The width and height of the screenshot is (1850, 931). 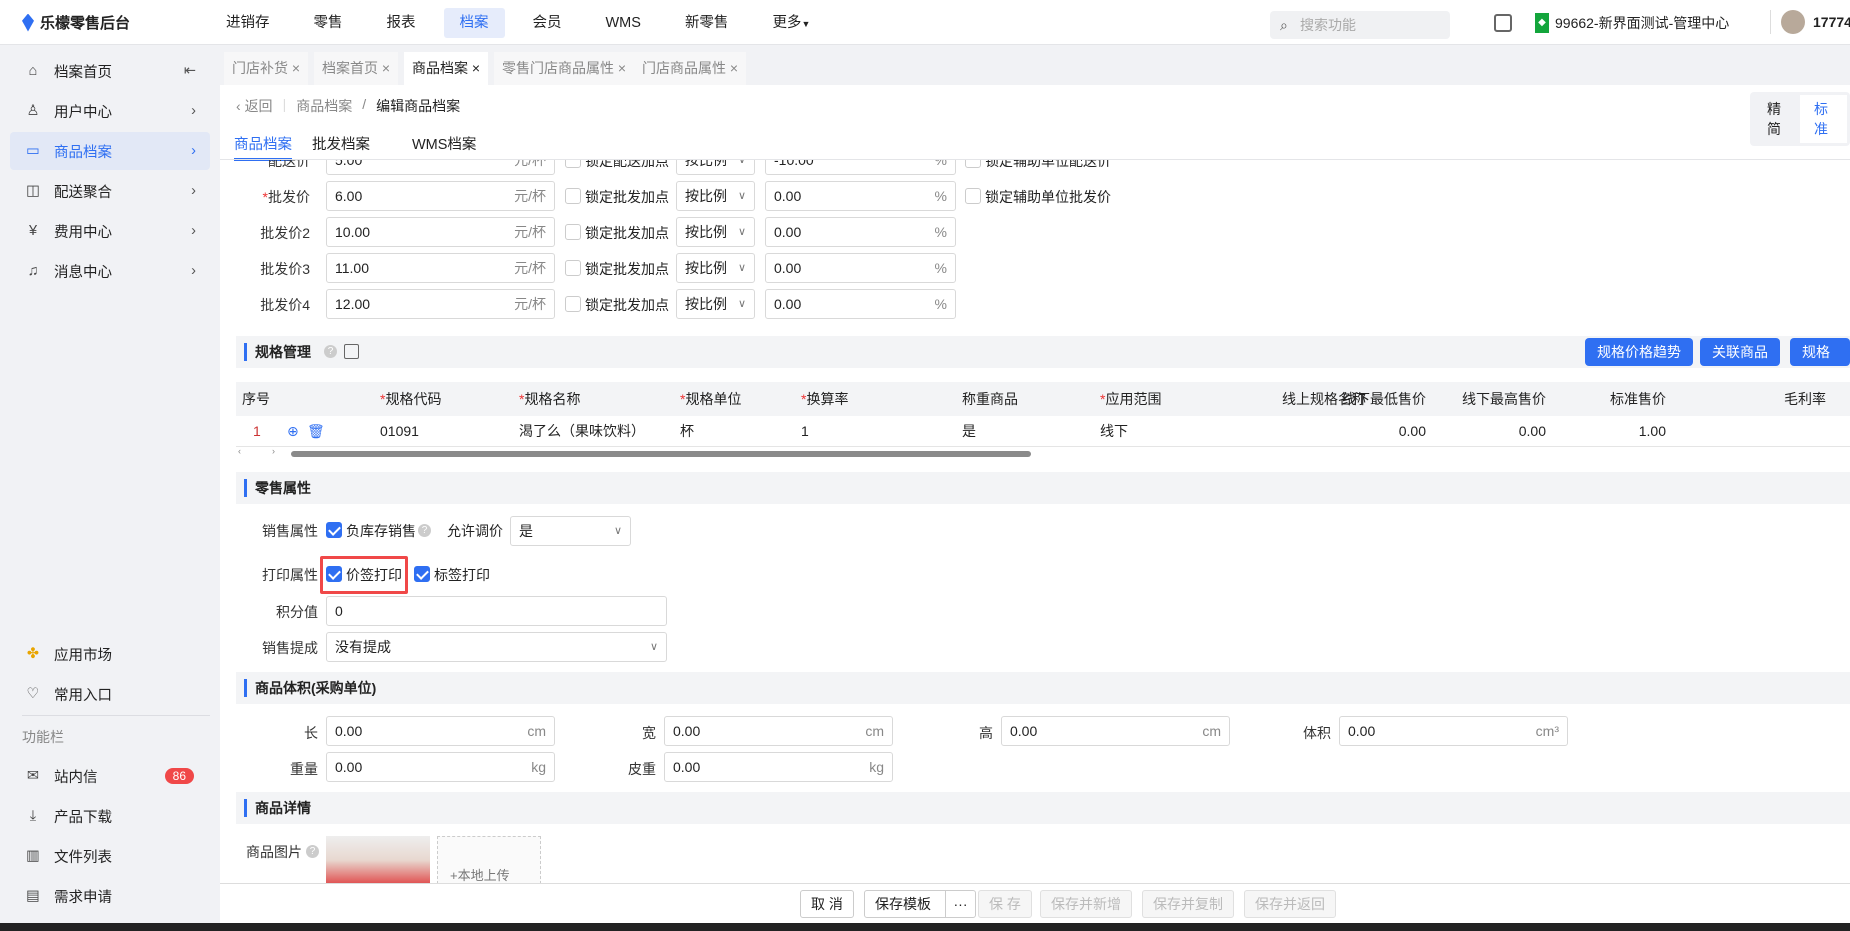 I want to click on product-image, so click(x=378, y=860).